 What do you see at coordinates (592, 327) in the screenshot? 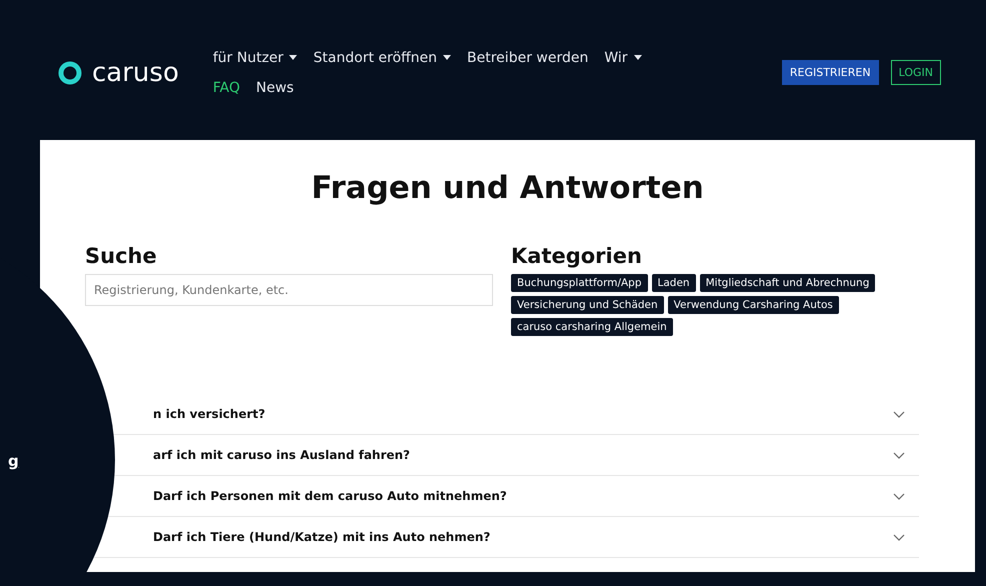
I see `category-tag: caruso carsharing Allgemein` at bounding box center [592, 327].